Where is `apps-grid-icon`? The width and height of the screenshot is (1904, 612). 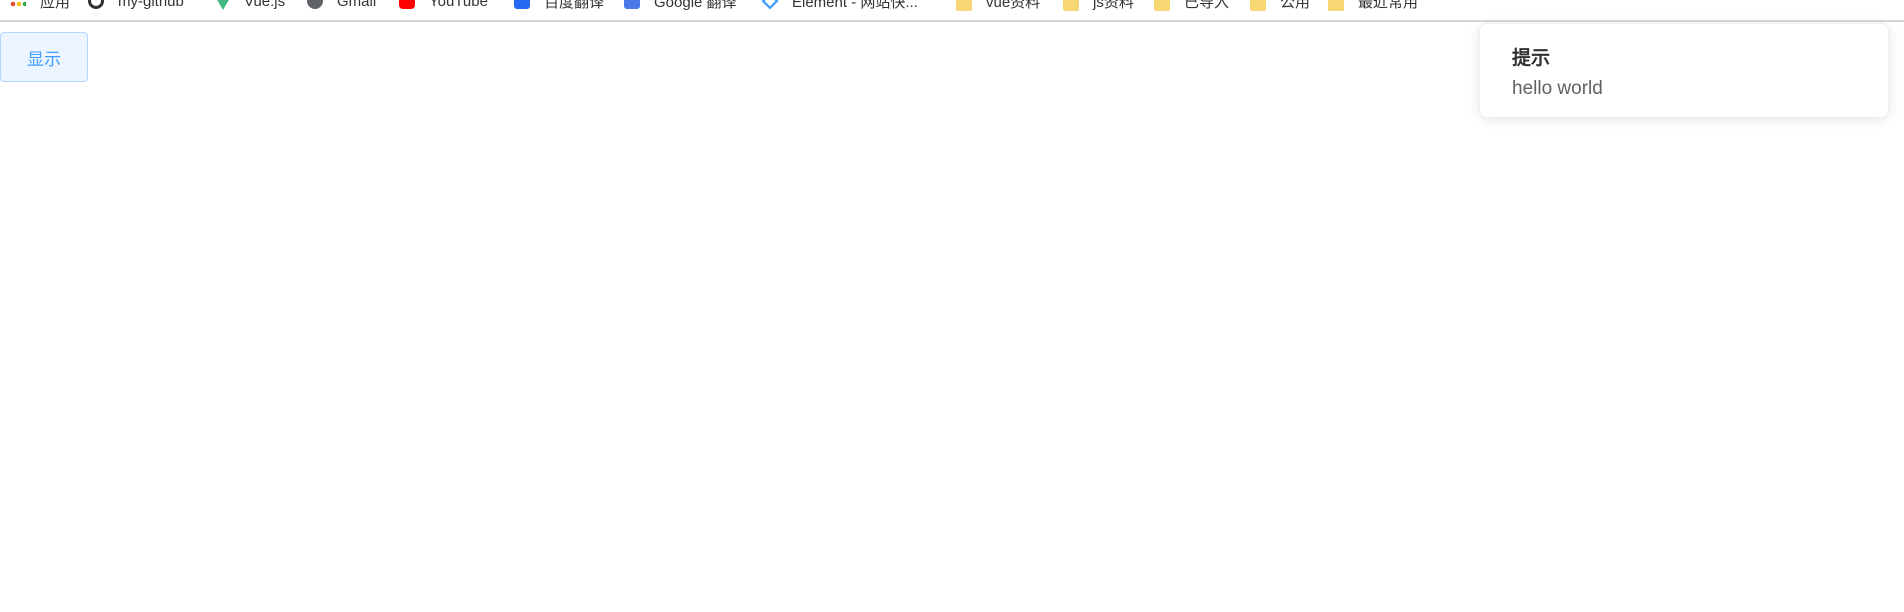
apps-grid-icon is located at coordinates (18, 4).